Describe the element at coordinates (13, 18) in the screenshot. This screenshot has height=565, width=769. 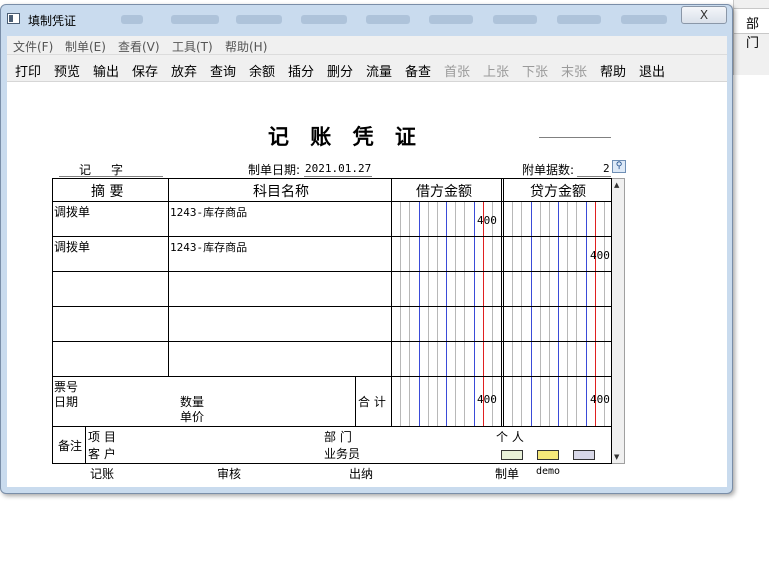
I see `app-icon` at that location.